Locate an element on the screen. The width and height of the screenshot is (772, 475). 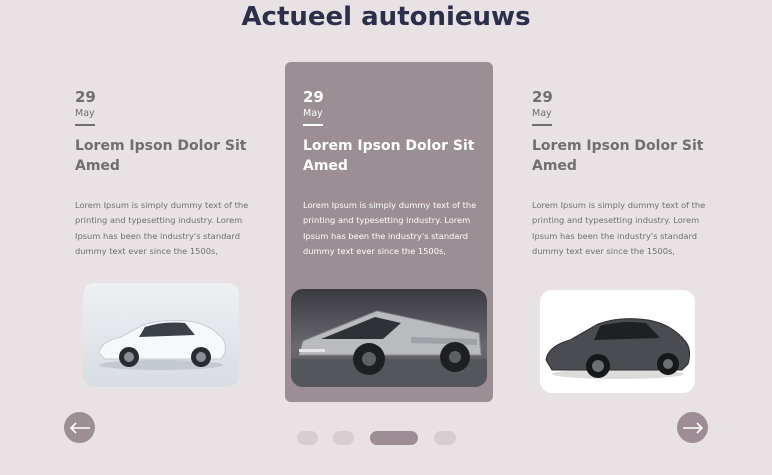
steel-pickup-truck-image is located at coordinates (389, 338).